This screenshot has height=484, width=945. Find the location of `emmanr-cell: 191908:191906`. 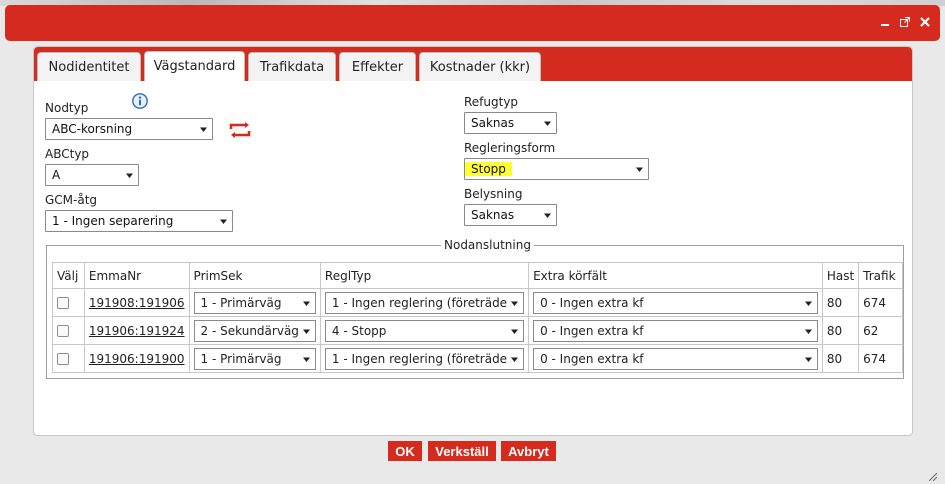

emmanr-cell: 191908:191906 is located at coordinates (136, 302).